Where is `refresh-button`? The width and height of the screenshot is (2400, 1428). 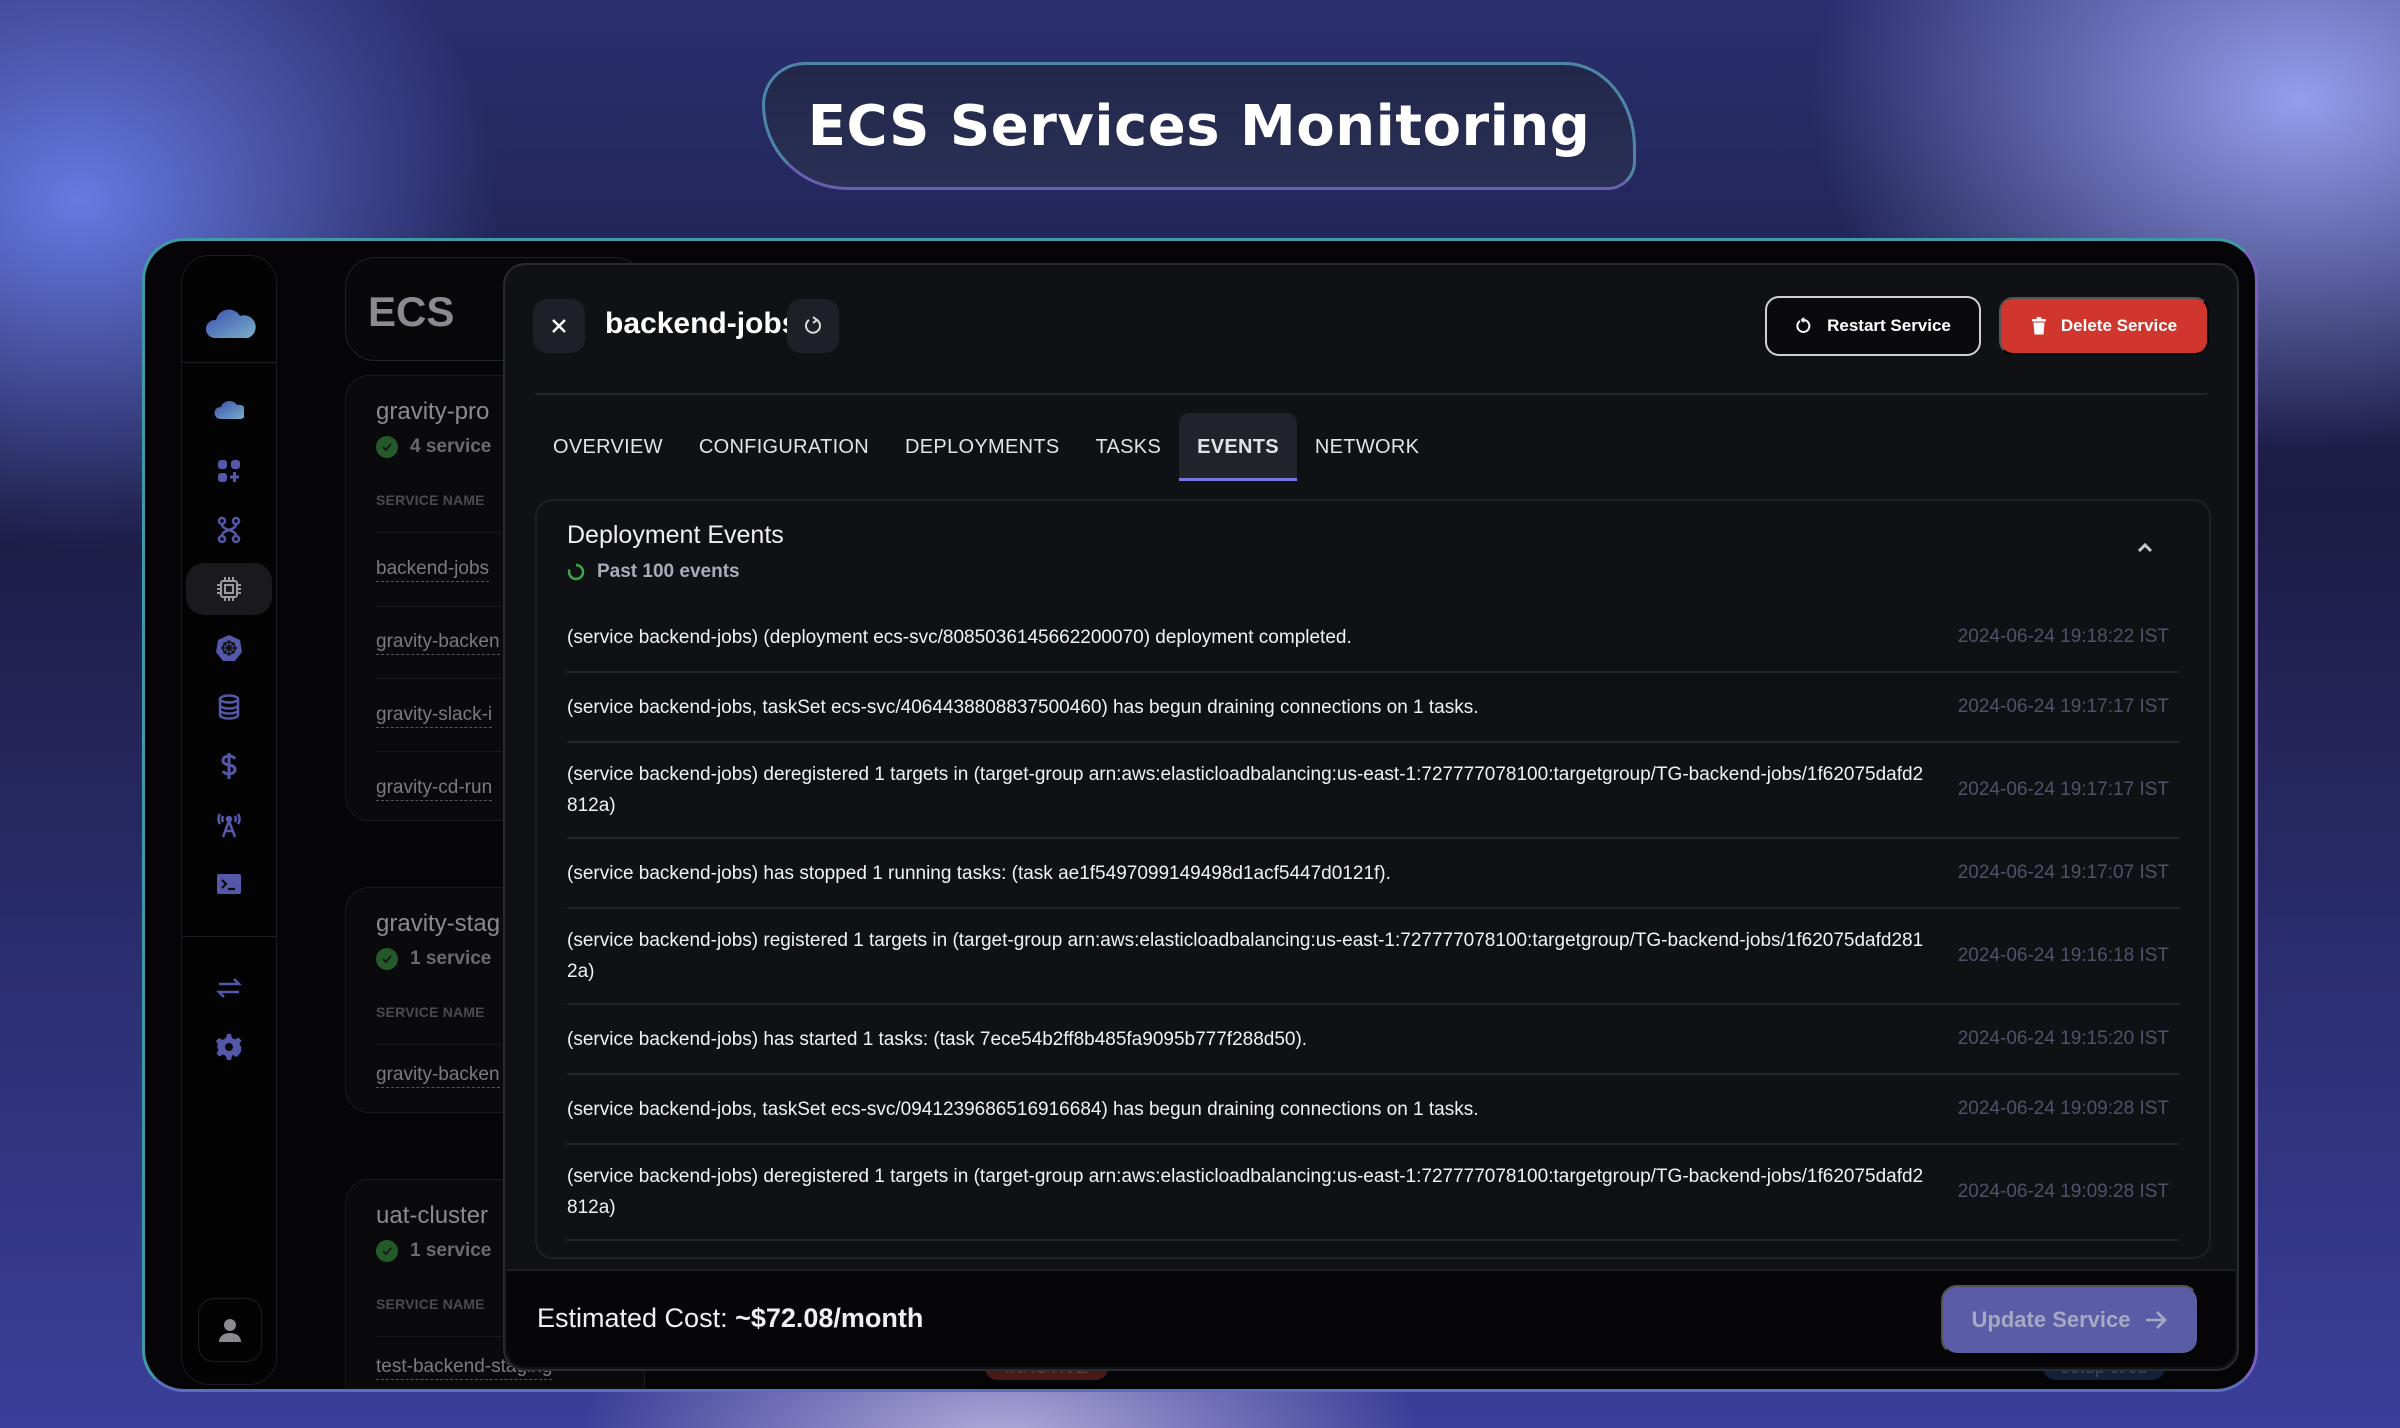 refresh-button is located at coordinates (813, 326).